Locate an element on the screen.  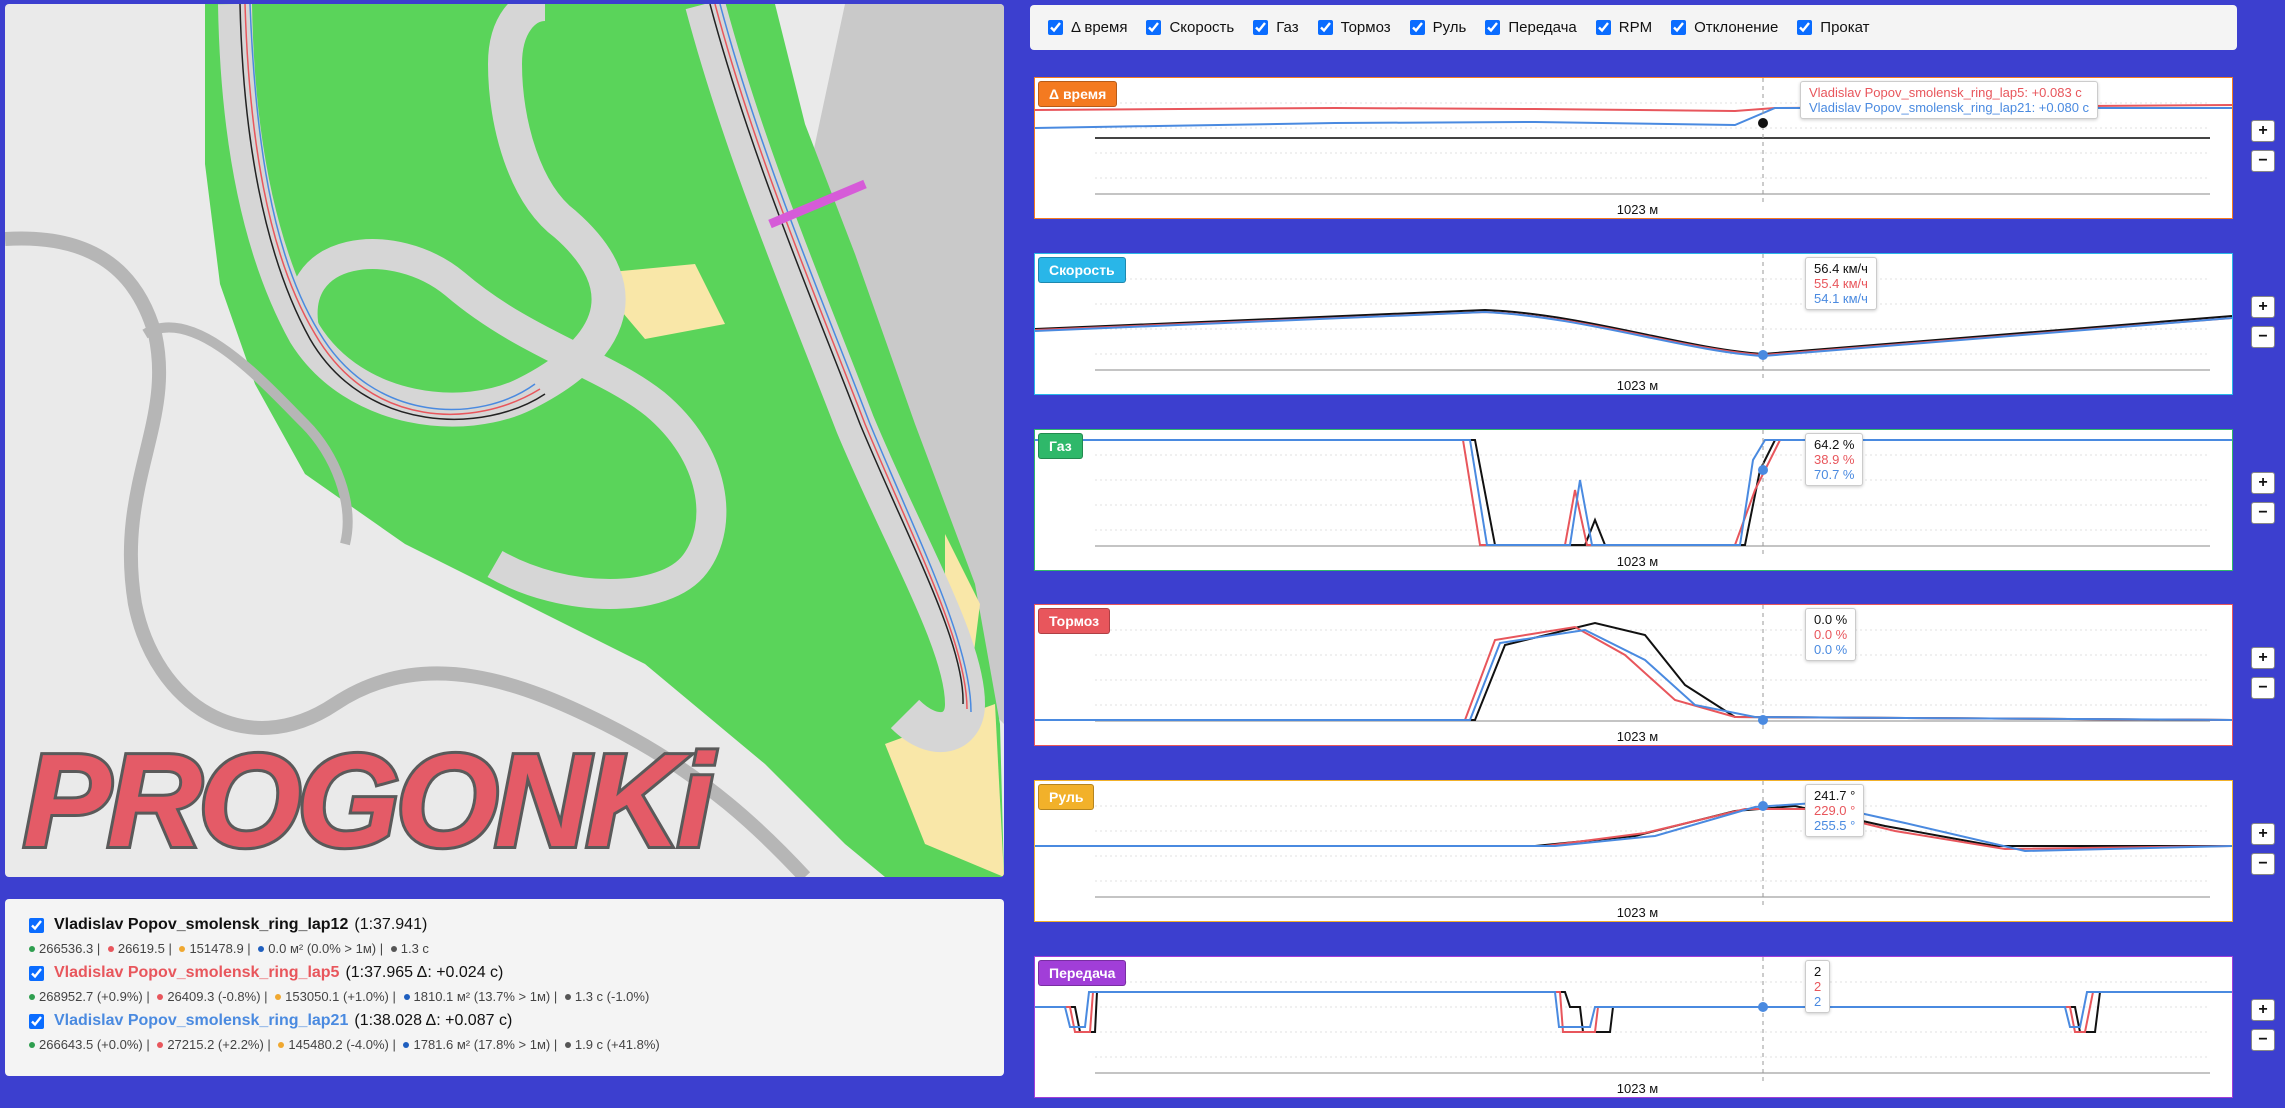
lap-time: (1:37.965 Δ: +0.024 с) is located at coordinates (424, 972).